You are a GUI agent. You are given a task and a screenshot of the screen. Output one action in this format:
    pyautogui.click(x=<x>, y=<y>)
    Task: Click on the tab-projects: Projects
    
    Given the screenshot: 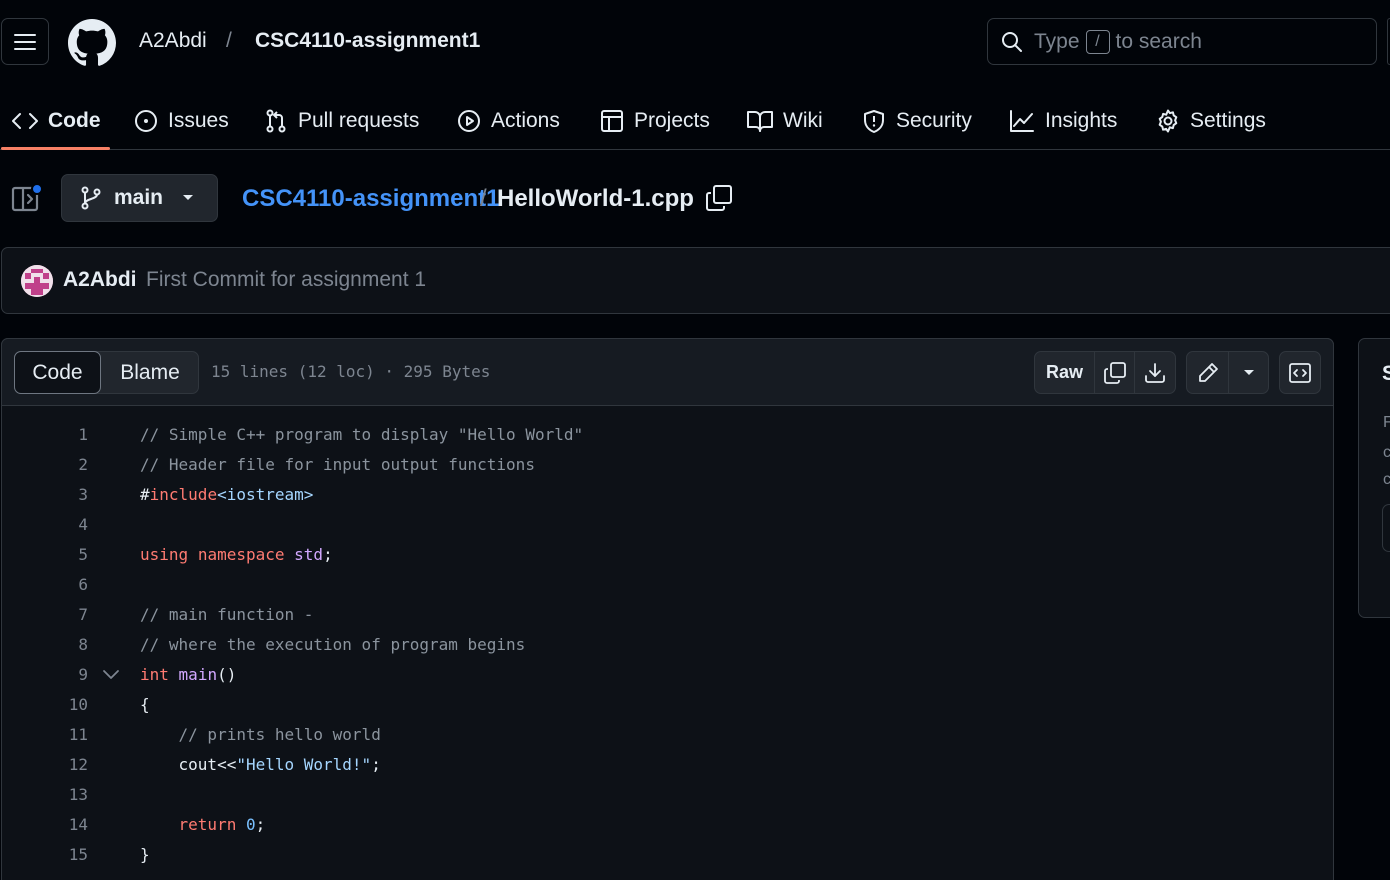 What is the action you would take?
    pyautogui.click(x=655, y=120)
    